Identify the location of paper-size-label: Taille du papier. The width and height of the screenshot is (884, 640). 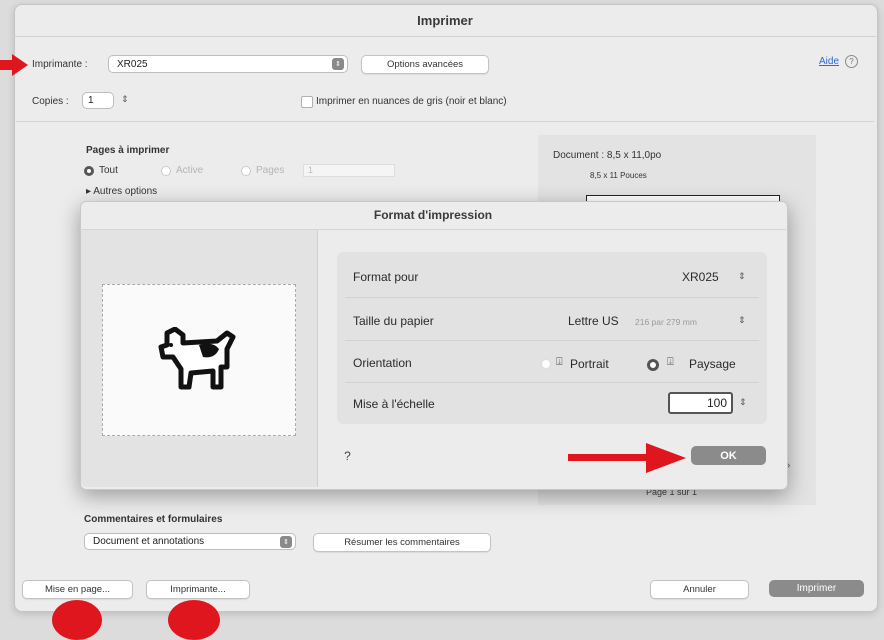
(393, 321).